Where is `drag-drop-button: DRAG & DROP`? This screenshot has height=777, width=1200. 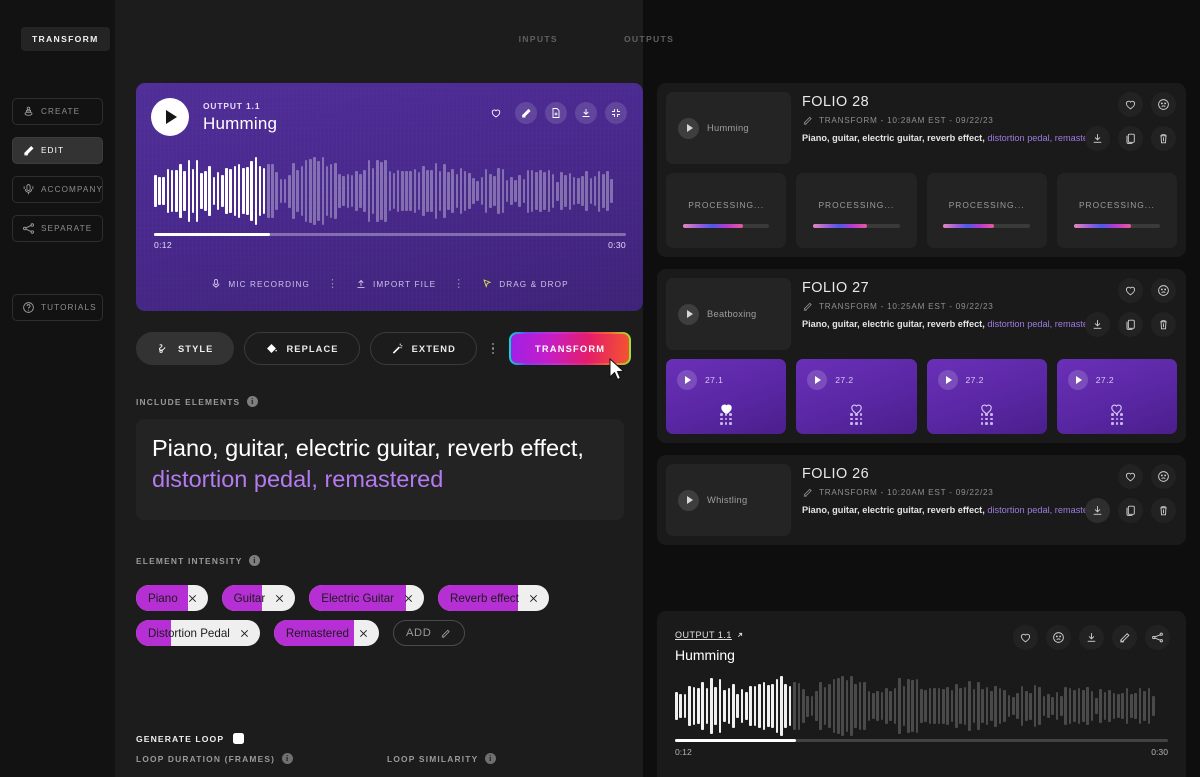
drag-drop-button: DRAG & DROP is located at coordinates (524, 284).